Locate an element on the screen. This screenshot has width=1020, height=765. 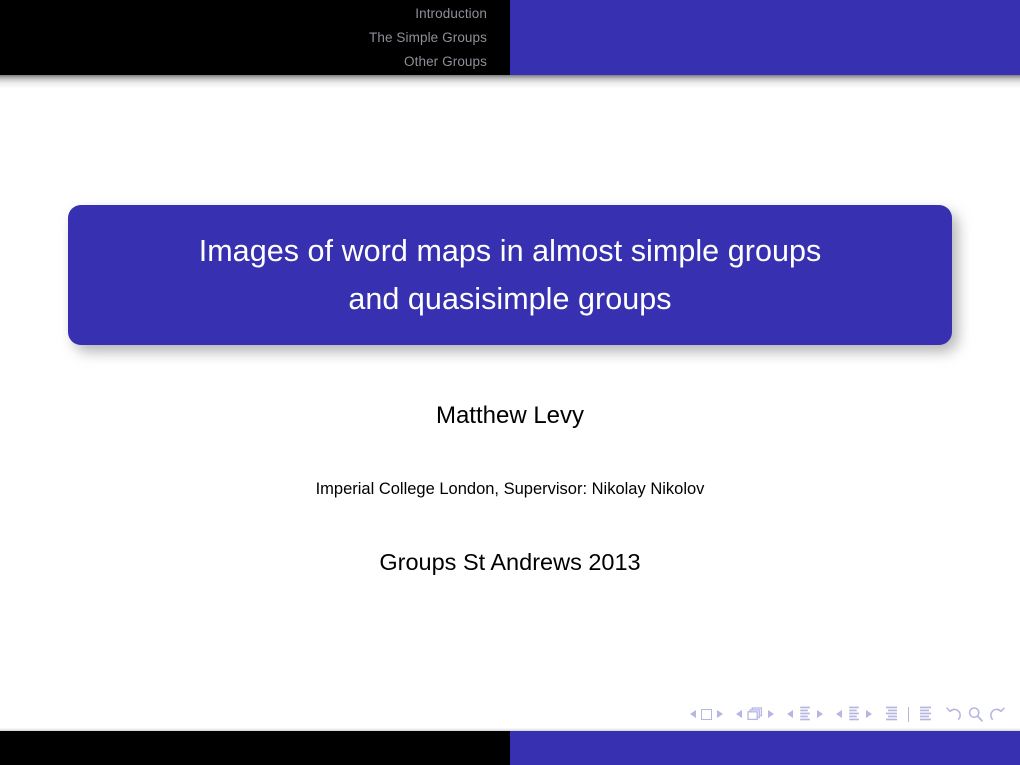
event-date-line: Groups St Andrews 2013 is located at coordinates (510, 562).